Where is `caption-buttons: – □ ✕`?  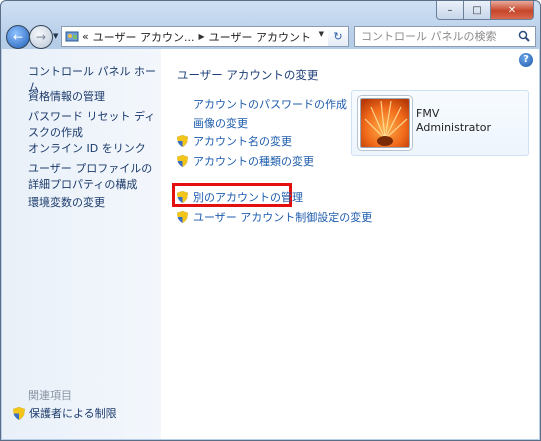
caption-buttons: – □ ✕ is located at coordinates (485, 10).